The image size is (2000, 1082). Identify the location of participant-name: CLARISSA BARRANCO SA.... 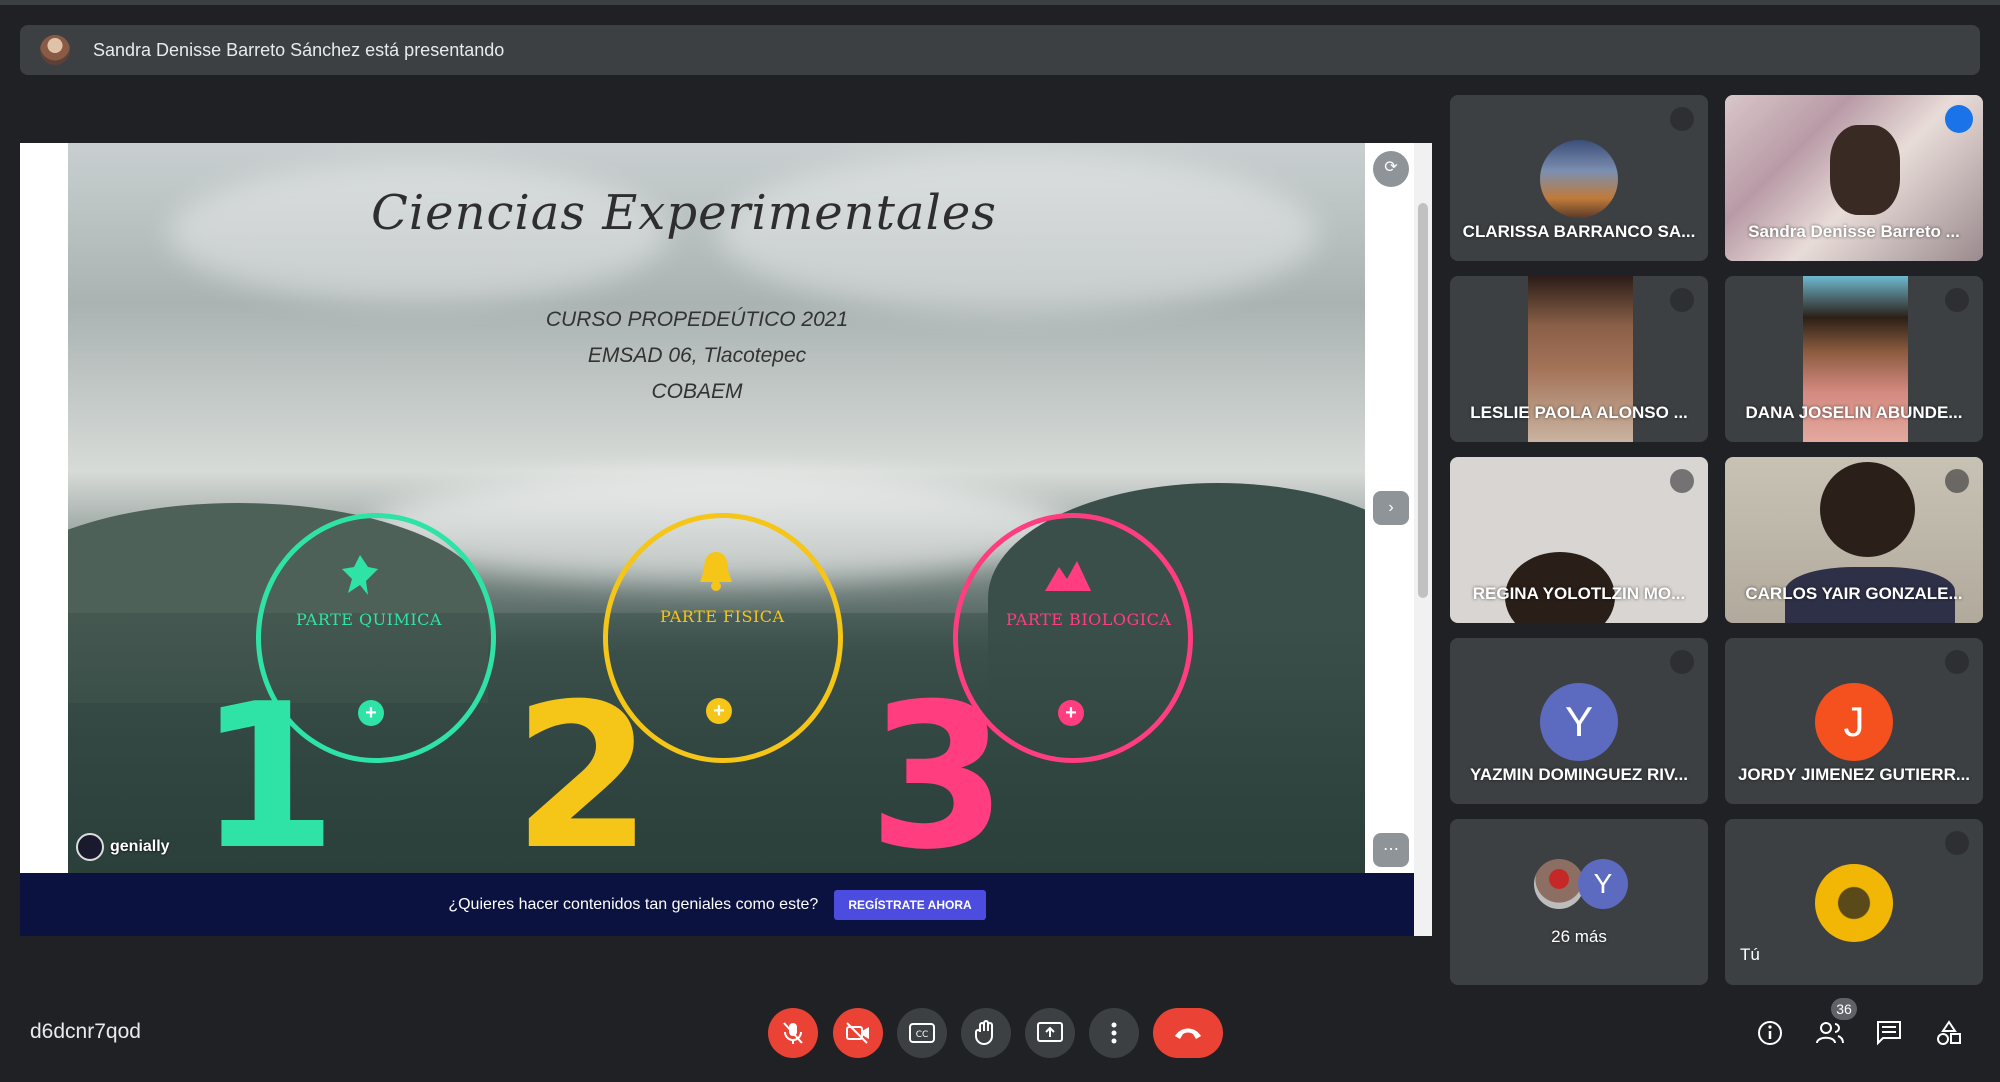
(1579, 231).